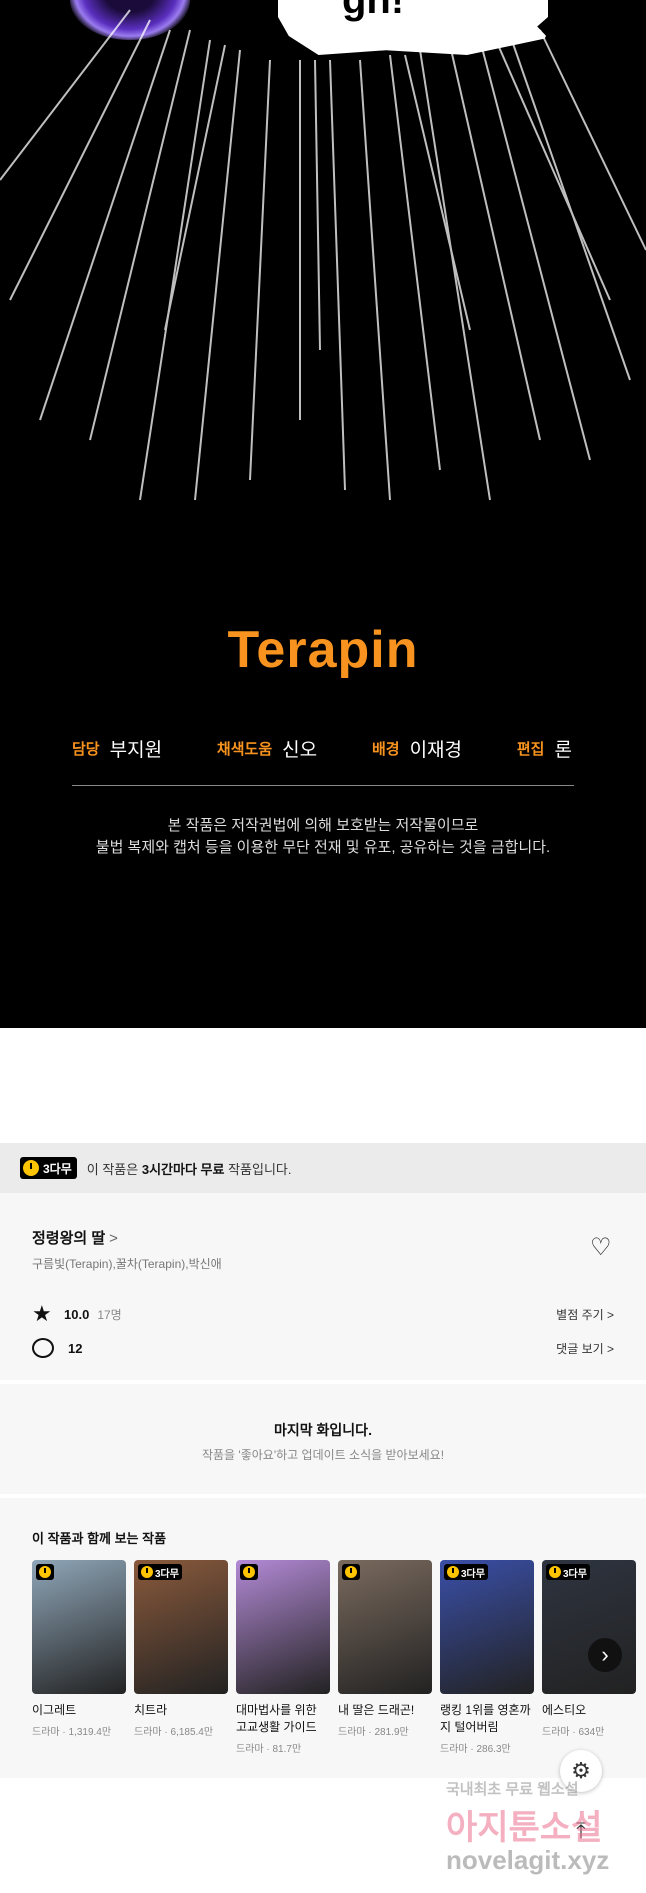  I want to click on banner-text-bold: 3시간마다 무료, so click(183, 1169).